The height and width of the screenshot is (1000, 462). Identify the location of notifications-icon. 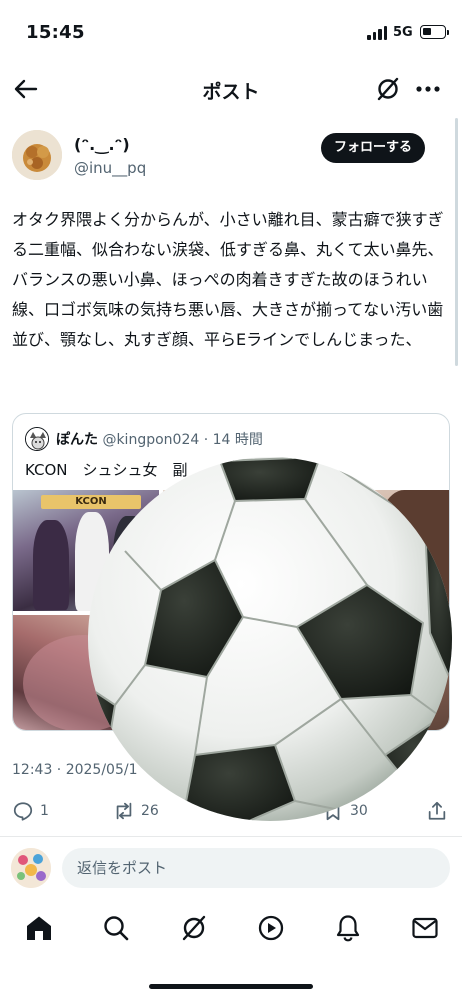
(348, 928).